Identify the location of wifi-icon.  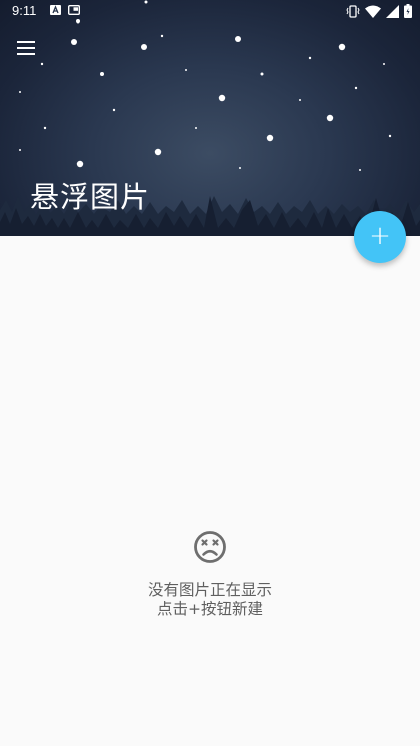
(373, 11).